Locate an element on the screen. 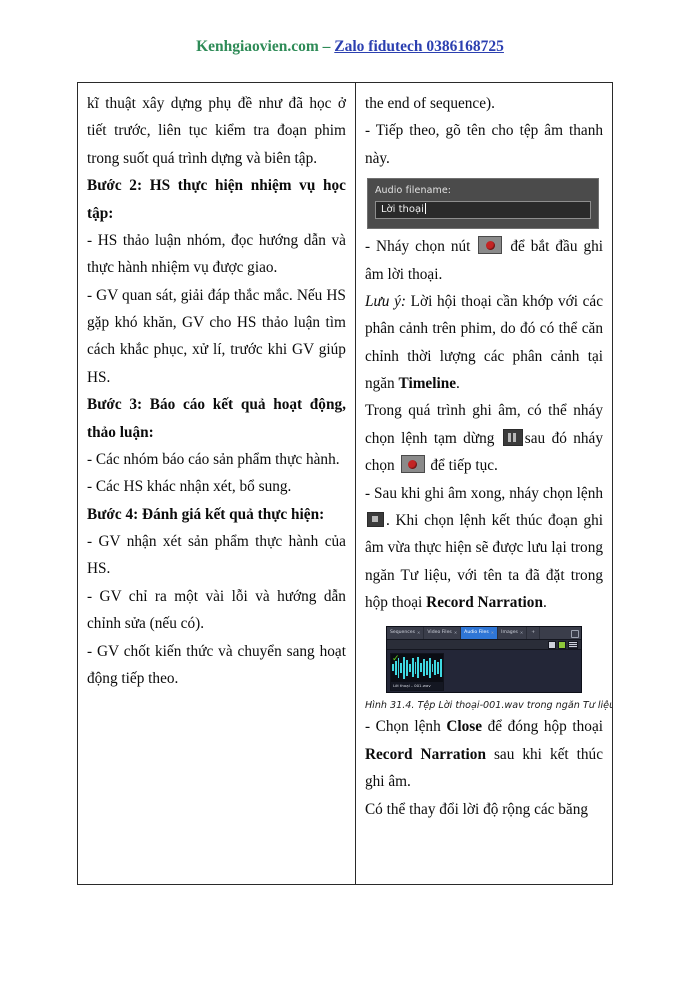  audio-clip-name: Lời thoại – 001.wav is located at coordinates (416, 686).